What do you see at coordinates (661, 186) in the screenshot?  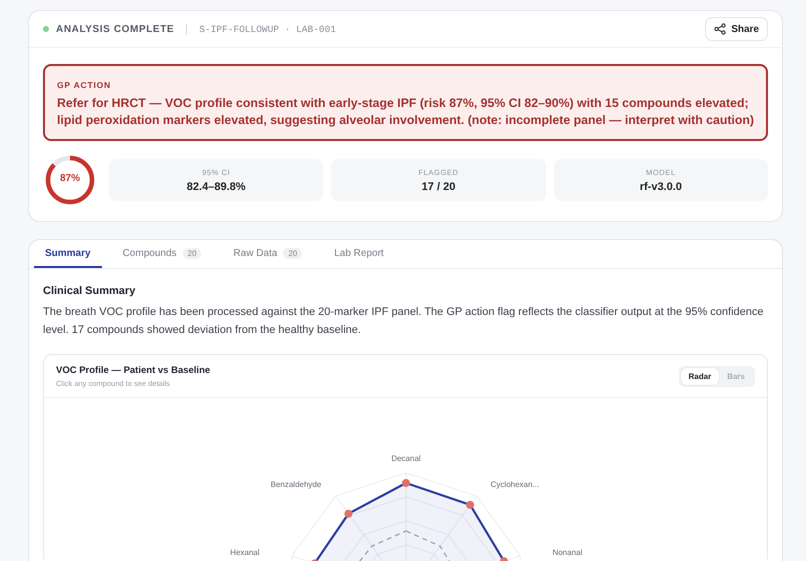 I see `stat-value: rf-v3.0.0` at bounding box center [661, 186].